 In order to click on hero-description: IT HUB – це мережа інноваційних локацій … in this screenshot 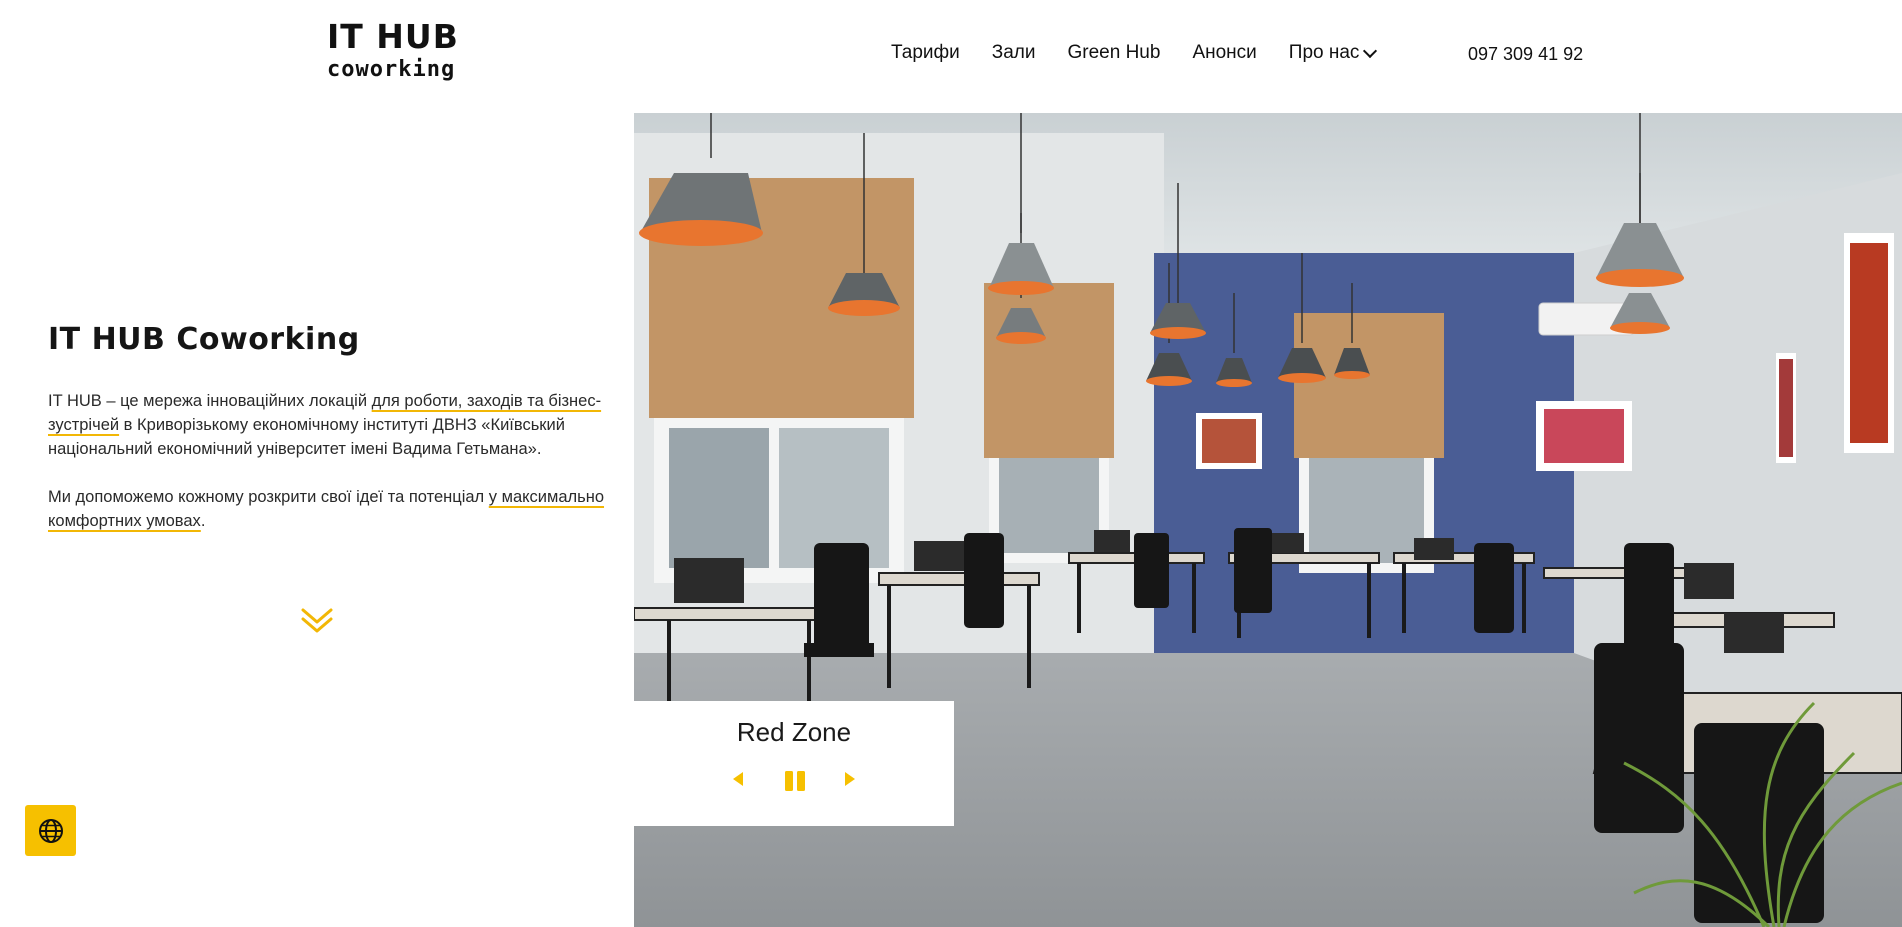, I will do `click(328, 473)`.